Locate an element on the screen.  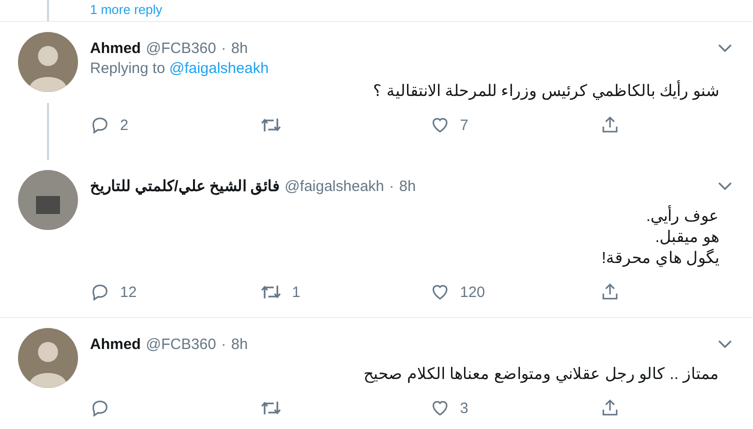
reply-count: 12 is located at coordinates (128, 292).